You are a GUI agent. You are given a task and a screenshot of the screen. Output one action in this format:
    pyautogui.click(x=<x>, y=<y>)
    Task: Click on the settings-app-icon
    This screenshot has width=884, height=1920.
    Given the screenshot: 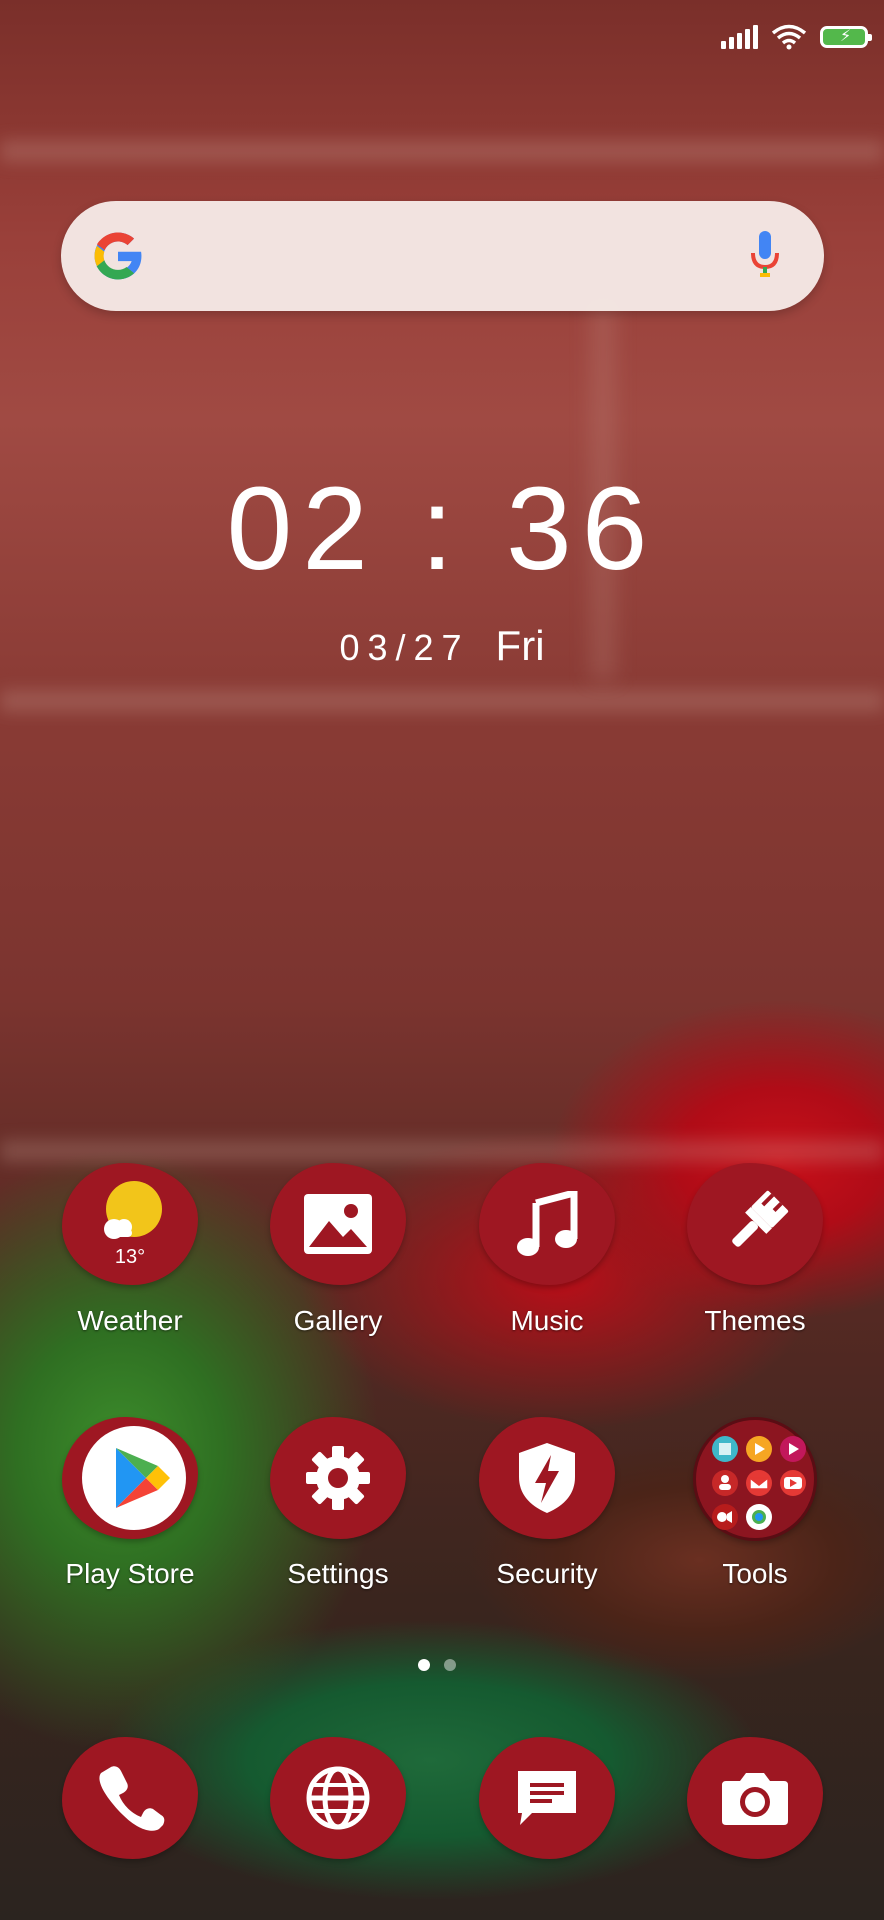 What is the action you would take?
    pyautogui.click(x=338, y=1478)
    